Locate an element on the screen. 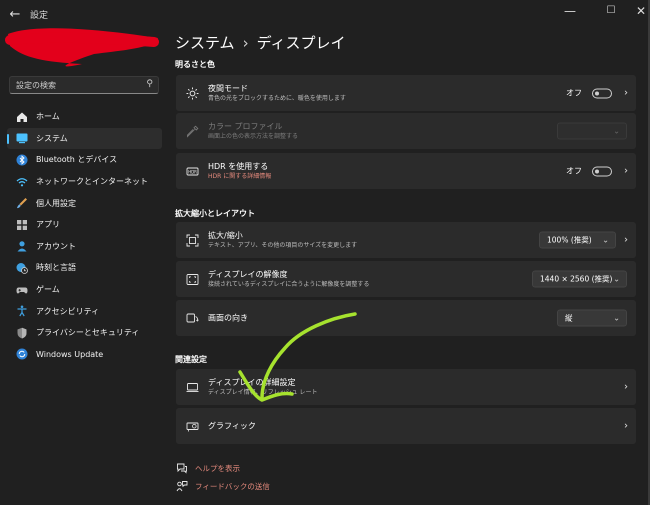  hdr-card: HDR HDR を使用する HDR に関する詳細情報 オフ › is located at coordinates (406, 171).